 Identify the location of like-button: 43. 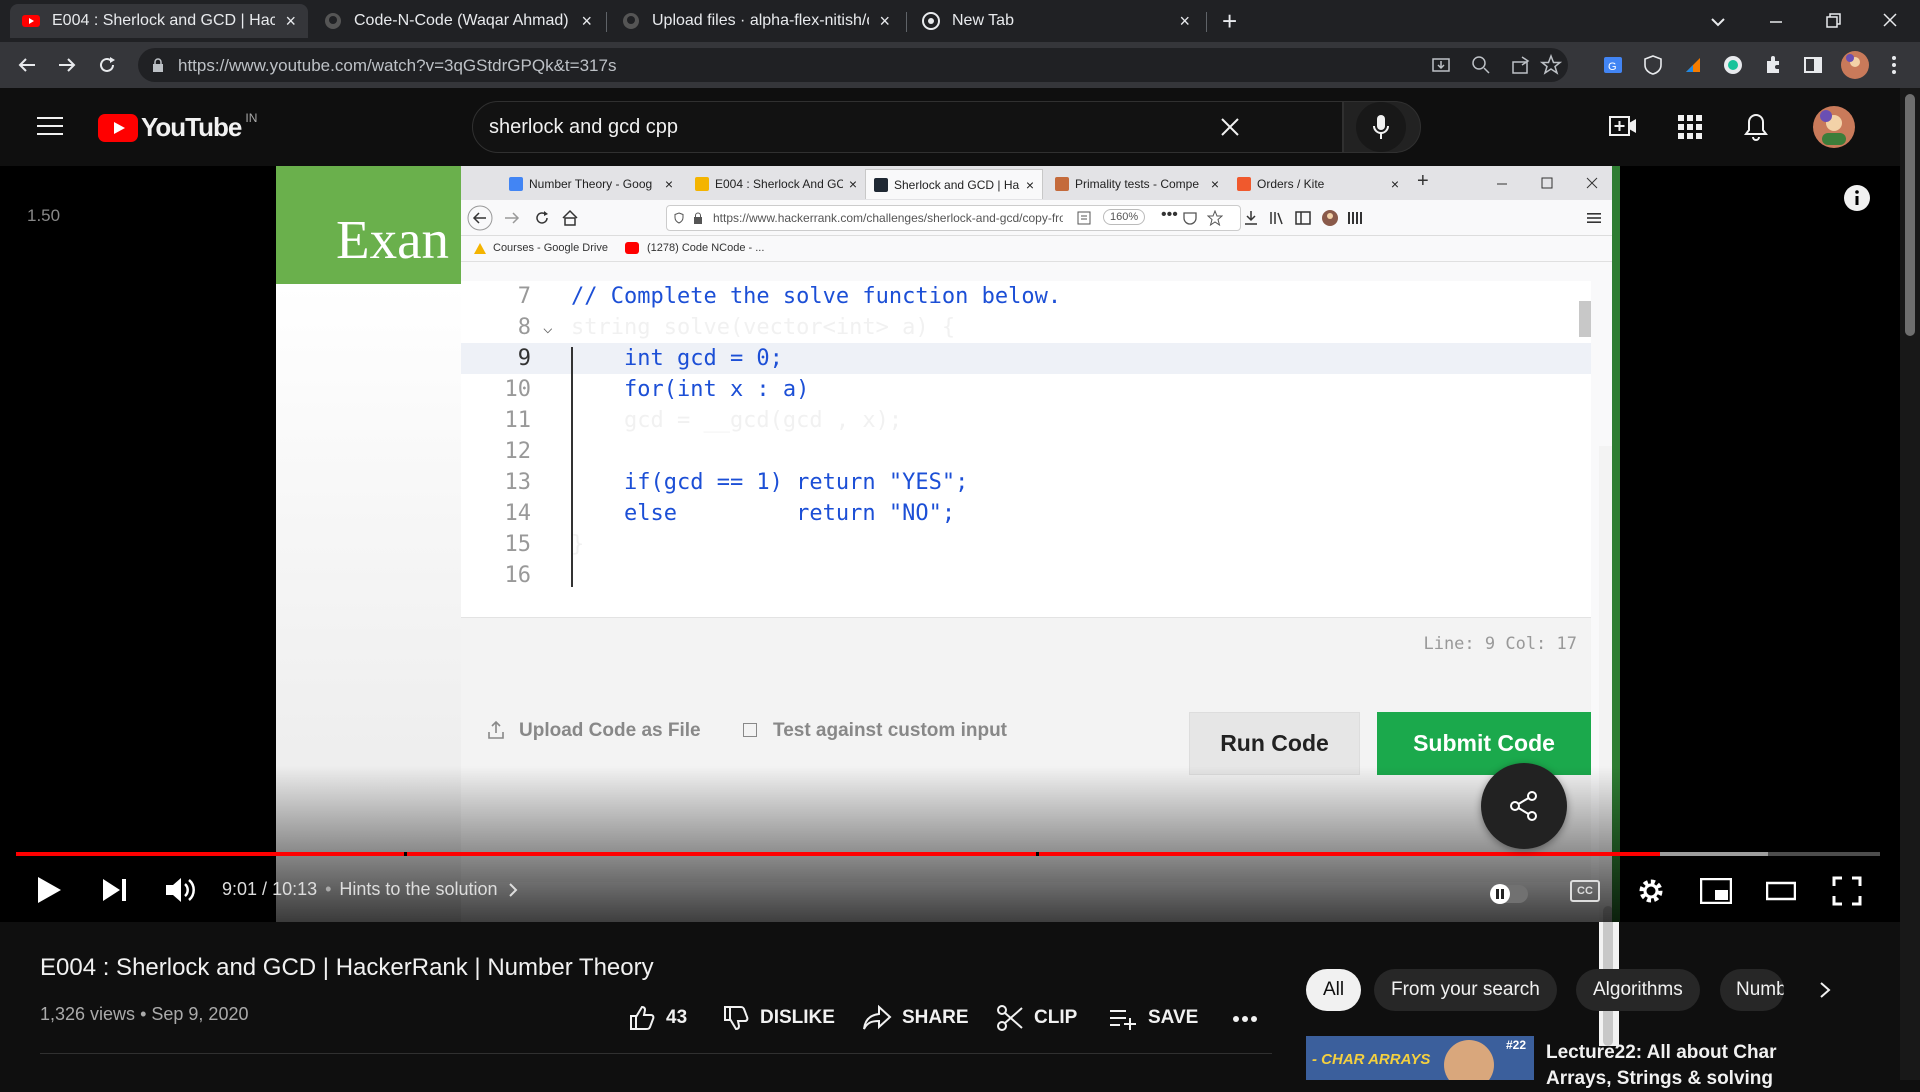
(657, 1018).